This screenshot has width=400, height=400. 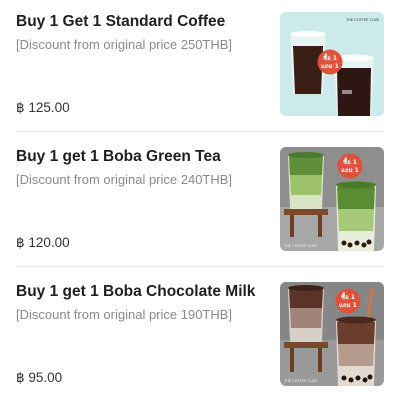 What do you see at coordinates (43, 242) in the screenshot?
I see `item-price: ฿ 120.00` at bounding box center [43, 242].